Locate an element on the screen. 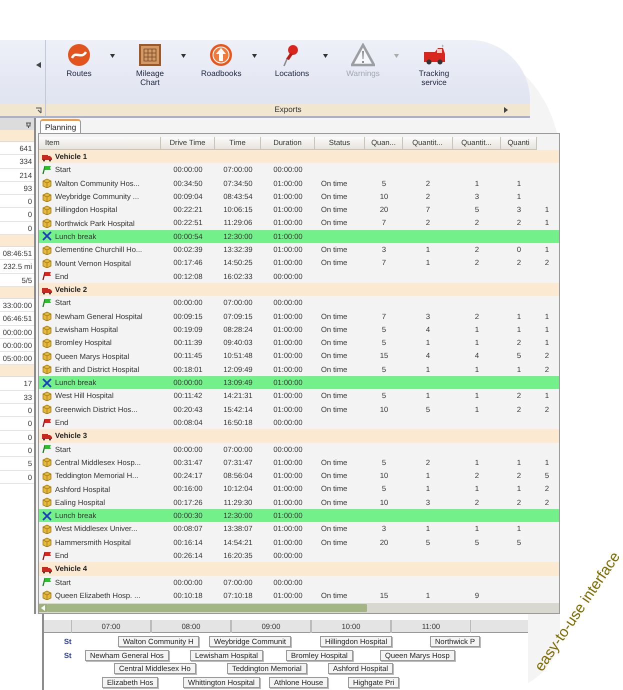  grid-chart-icon is located at coordinates (150, 55).